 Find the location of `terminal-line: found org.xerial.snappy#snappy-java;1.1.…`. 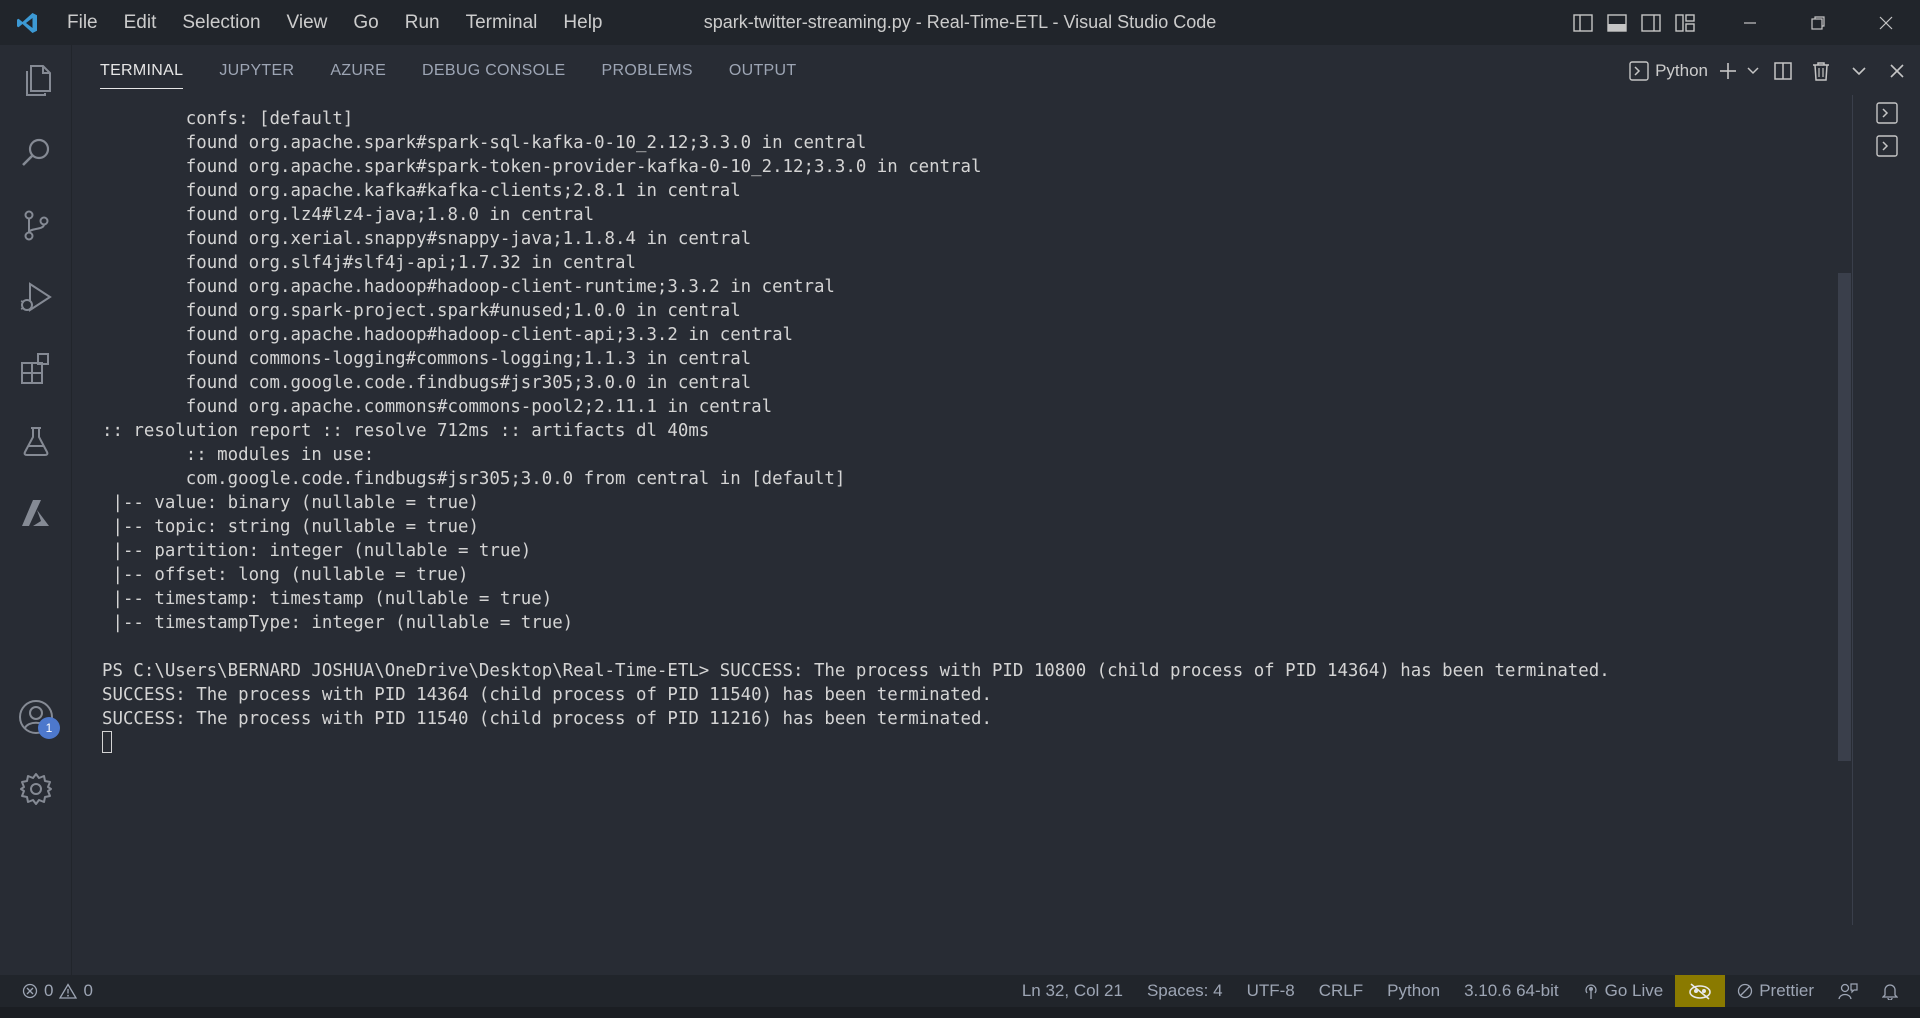

terminal-line: found org.xerial.snappy#snappy-java;1.1.… is located at coordinates (427, 239).